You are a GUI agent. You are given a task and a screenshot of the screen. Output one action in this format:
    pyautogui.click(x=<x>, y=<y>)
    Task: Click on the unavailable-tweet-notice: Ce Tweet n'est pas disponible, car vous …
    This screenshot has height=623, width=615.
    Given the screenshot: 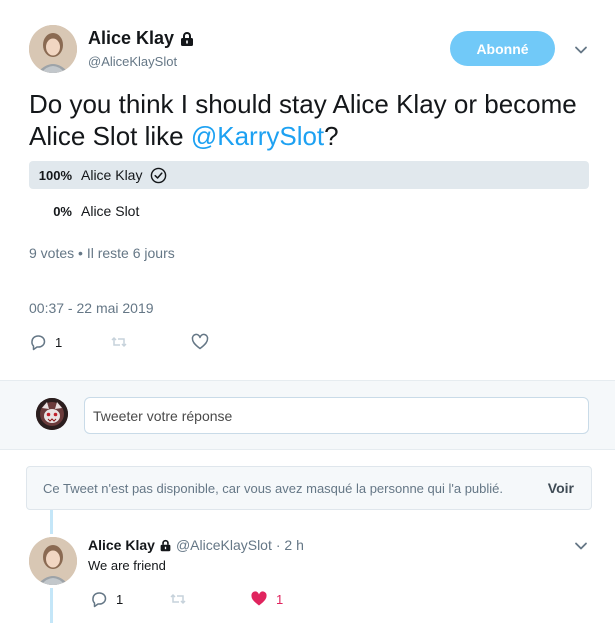 What is the action you would take?
    pyautogui.click(x=309, y=488)
    